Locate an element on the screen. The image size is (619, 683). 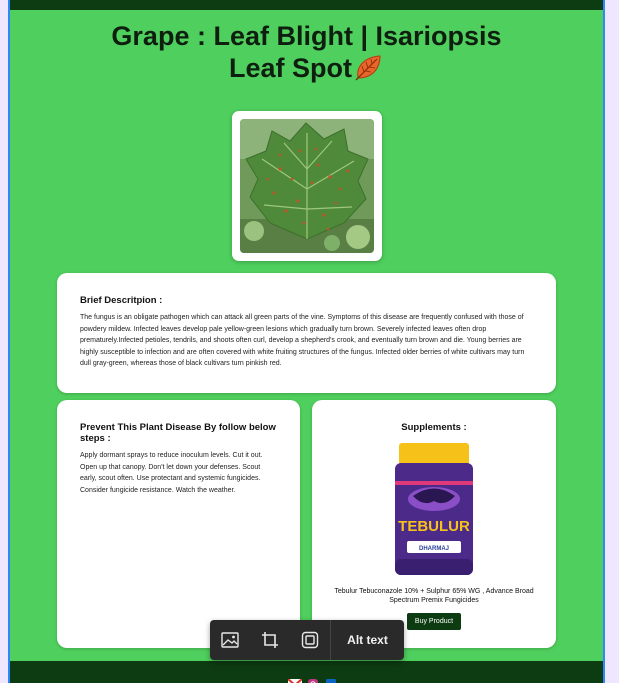
gmail-icon is located at coordinates (295, 679).